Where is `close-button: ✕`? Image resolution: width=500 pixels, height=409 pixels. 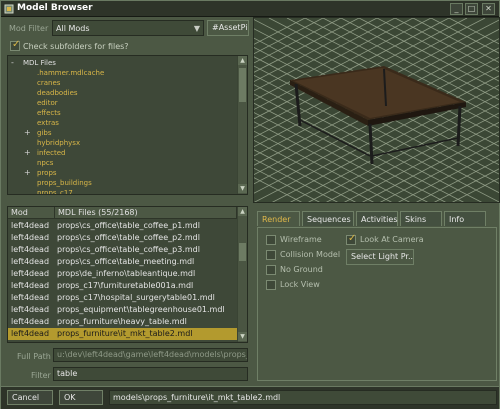
close-button: ✕ is located at coordinates (488, 9).